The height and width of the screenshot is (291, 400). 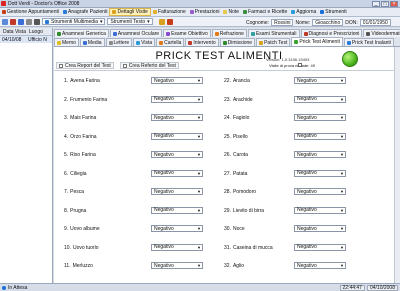 I want to click on tab-intervento: Intervento, so click(x=202, y=42).